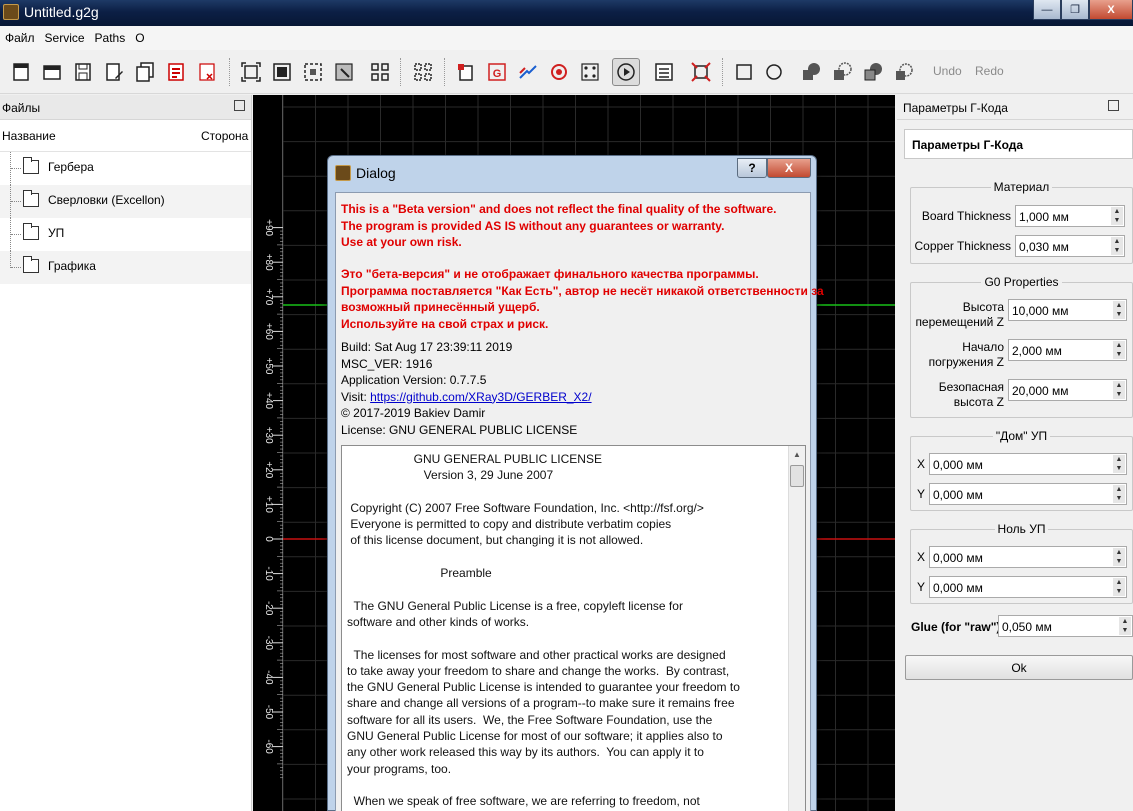 The image size is (1133, 811). What do you see at coordinates (380, 72) in the screenshot?
I see `select-grid-icon` at bounding box center [380, 72].